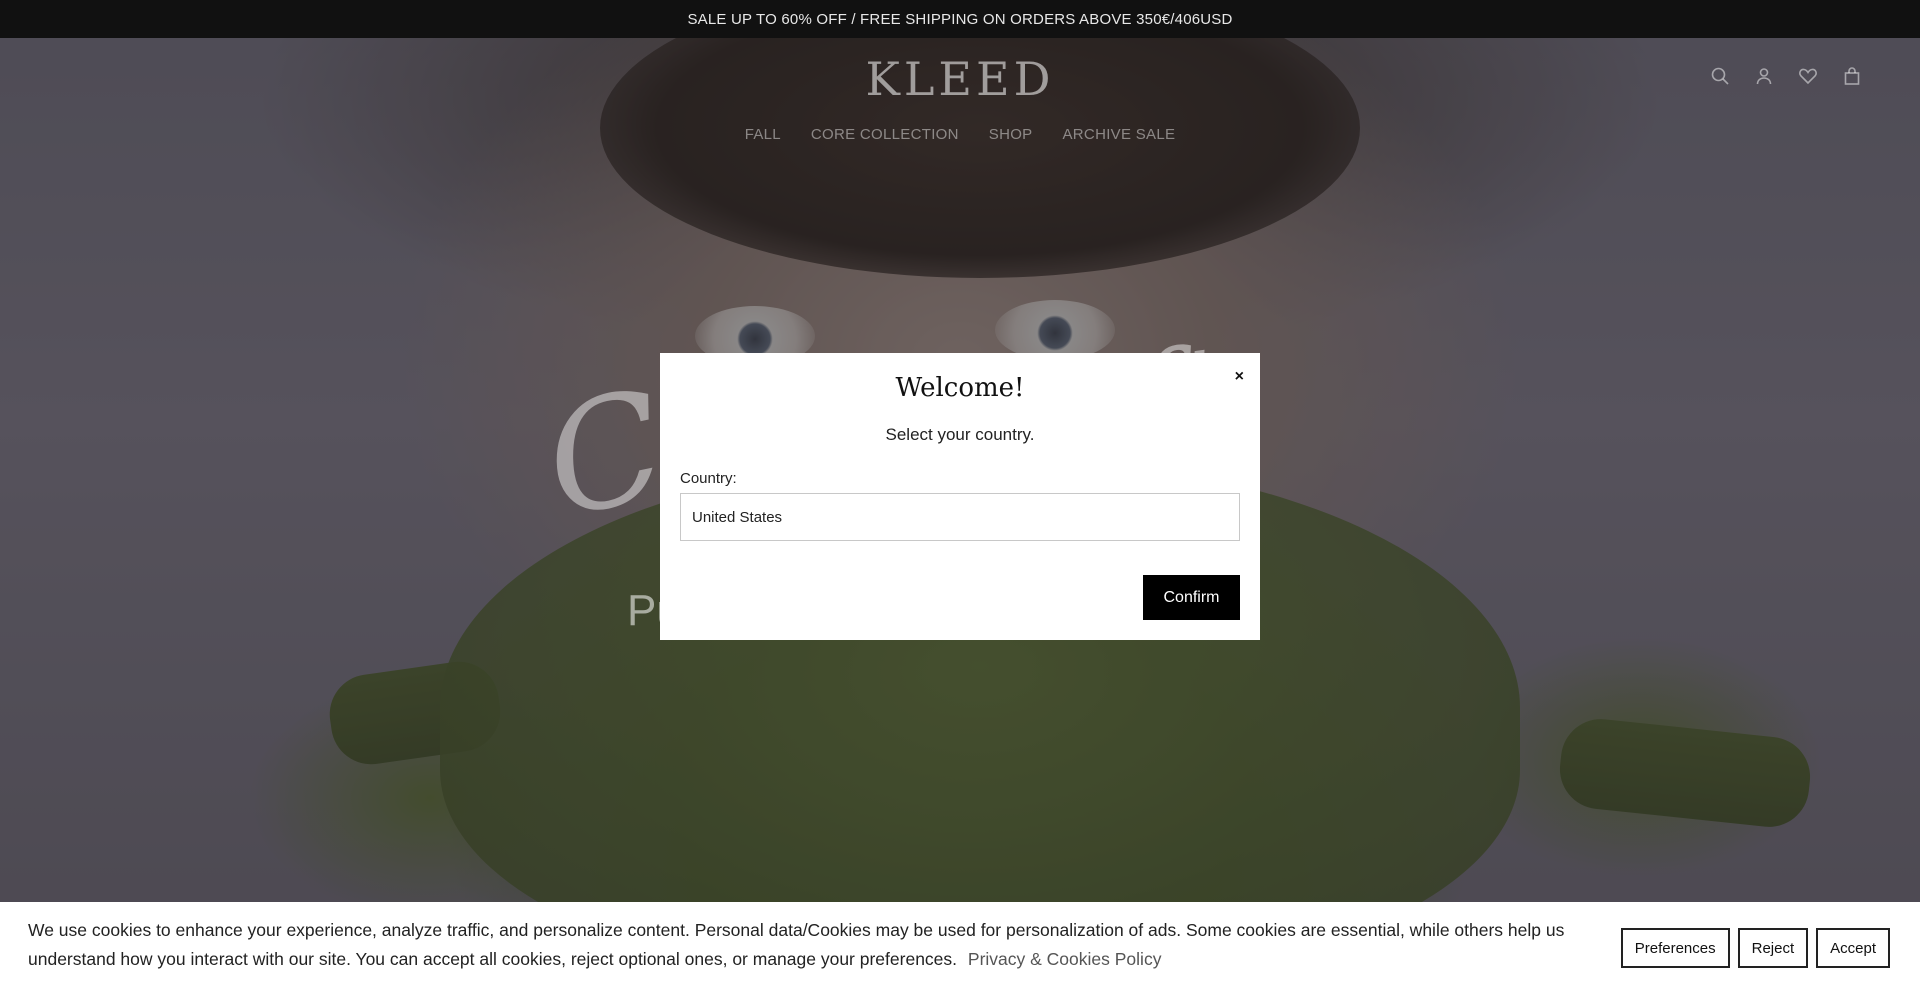 The width and height of the screenshot is (1920, 993). I want to click on nav-item-archive-sale: ARCHIVE SALE, so click(1119, 134).